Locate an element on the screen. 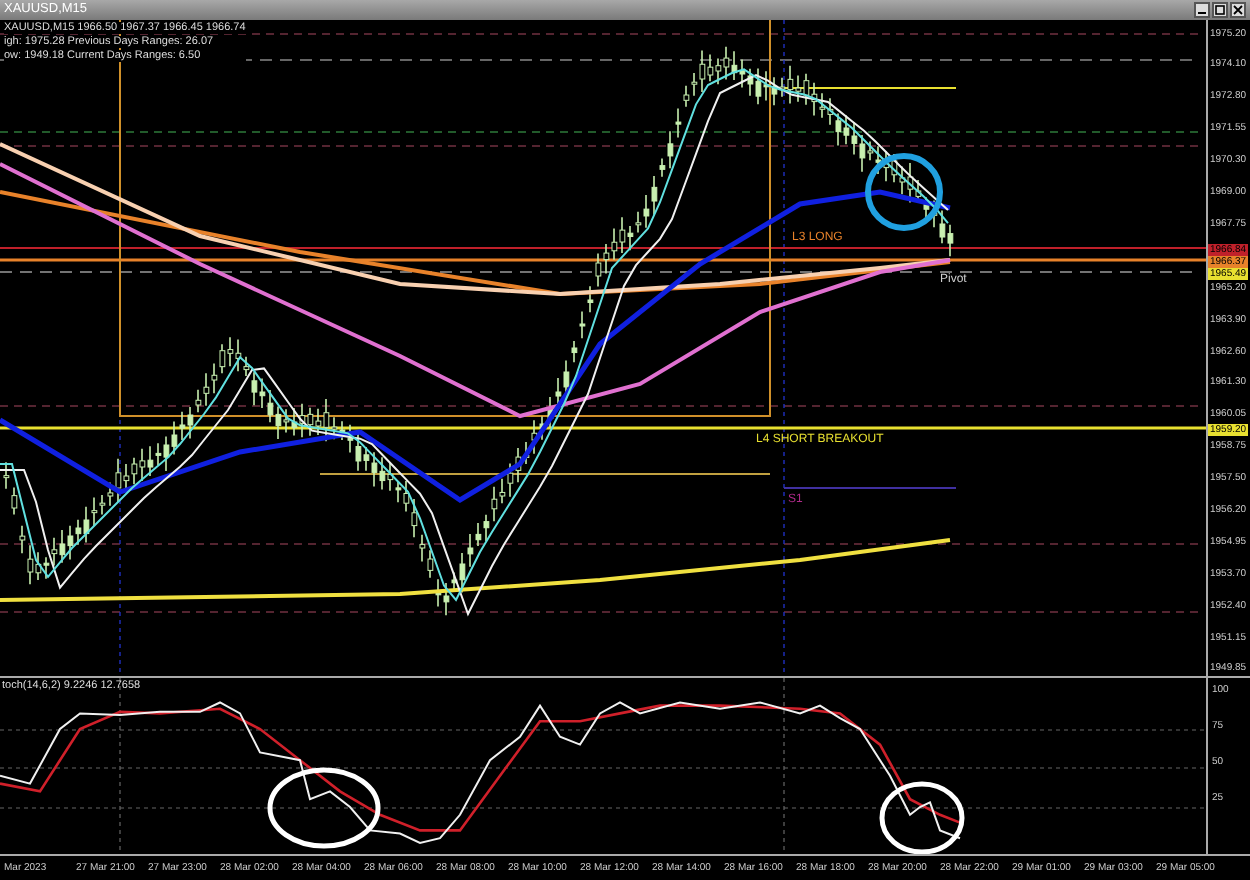  close-icon is located at coordinates (1238, 9).